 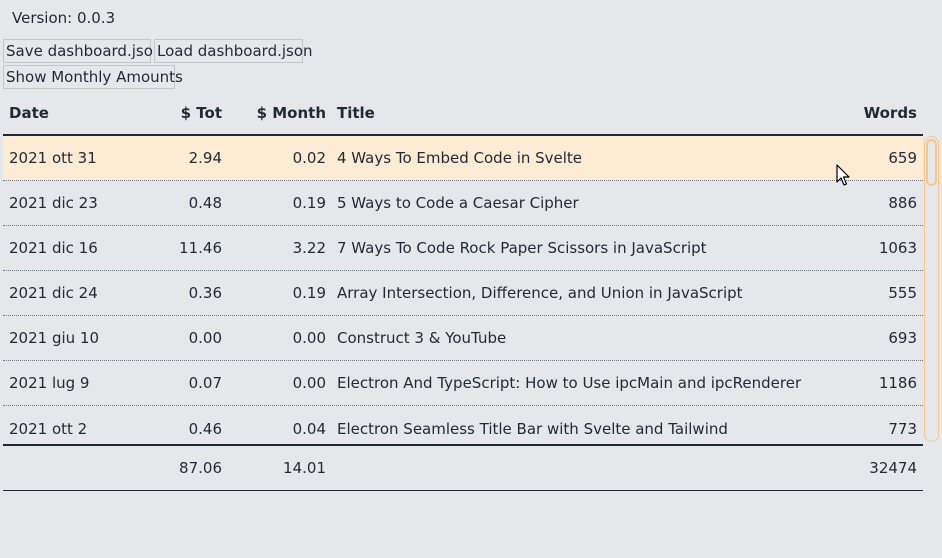 I want to click on table-scrollbar, so click(x=931, y=289).